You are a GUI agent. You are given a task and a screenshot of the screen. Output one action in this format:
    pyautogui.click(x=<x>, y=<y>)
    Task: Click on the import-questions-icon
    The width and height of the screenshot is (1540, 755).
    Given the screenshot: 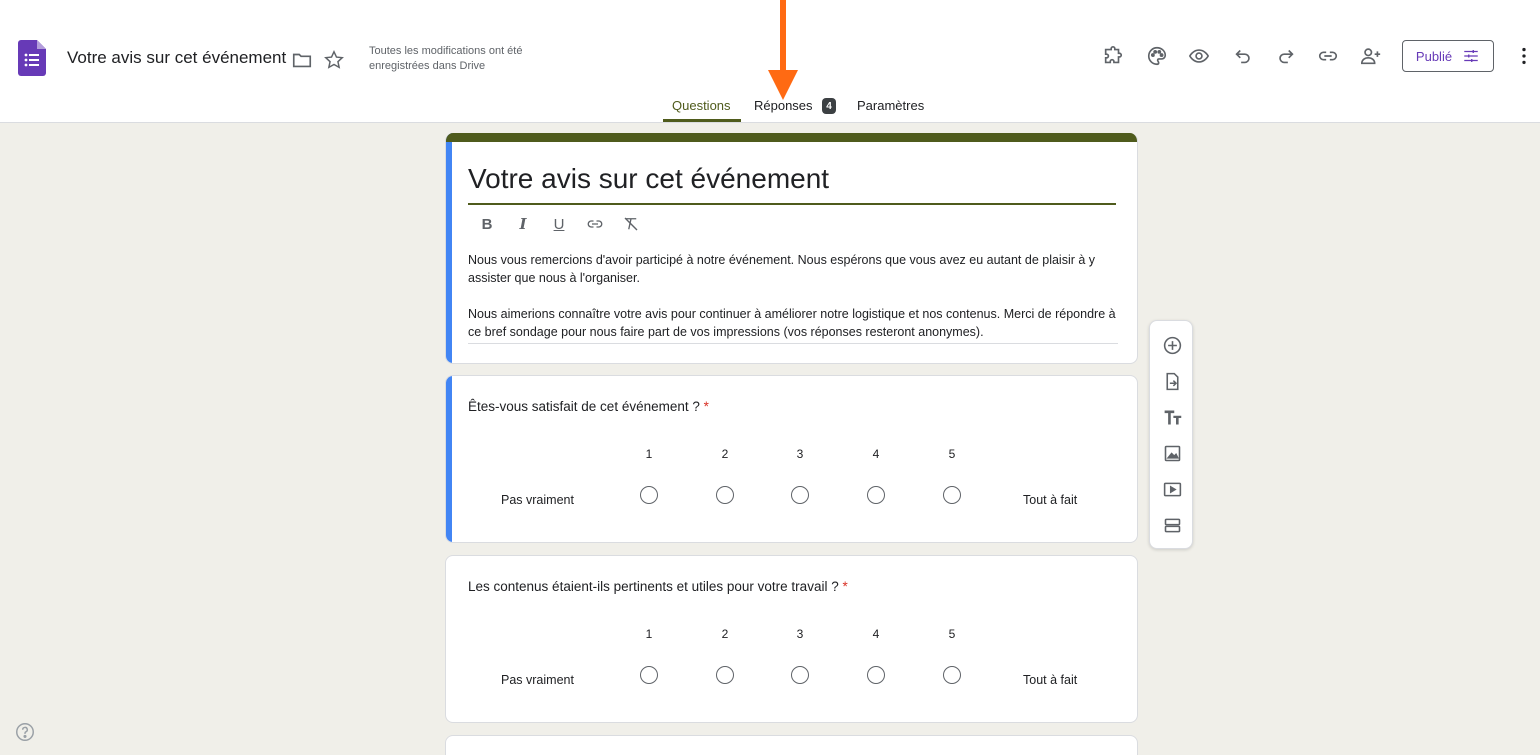 What is the action you would take?
    pyautogui.click(x=1172, y=381)
    